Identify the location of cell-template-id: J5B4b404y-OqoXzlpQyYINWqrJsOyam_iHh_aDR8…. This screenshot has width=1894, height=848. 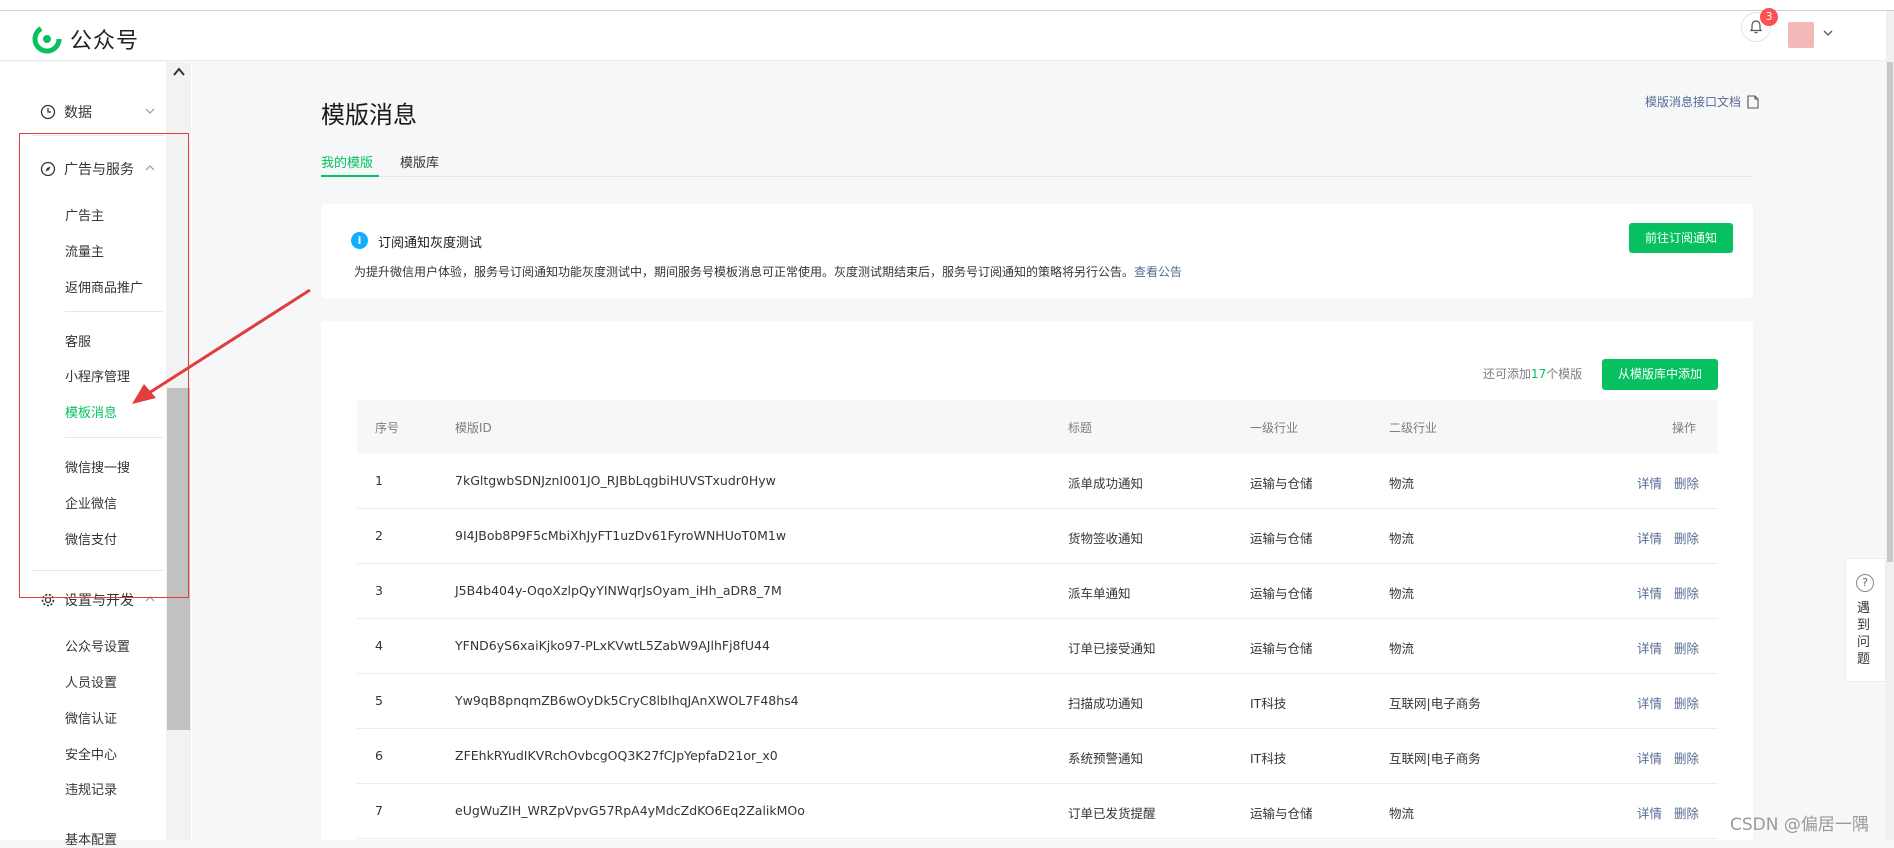
(618, 590).